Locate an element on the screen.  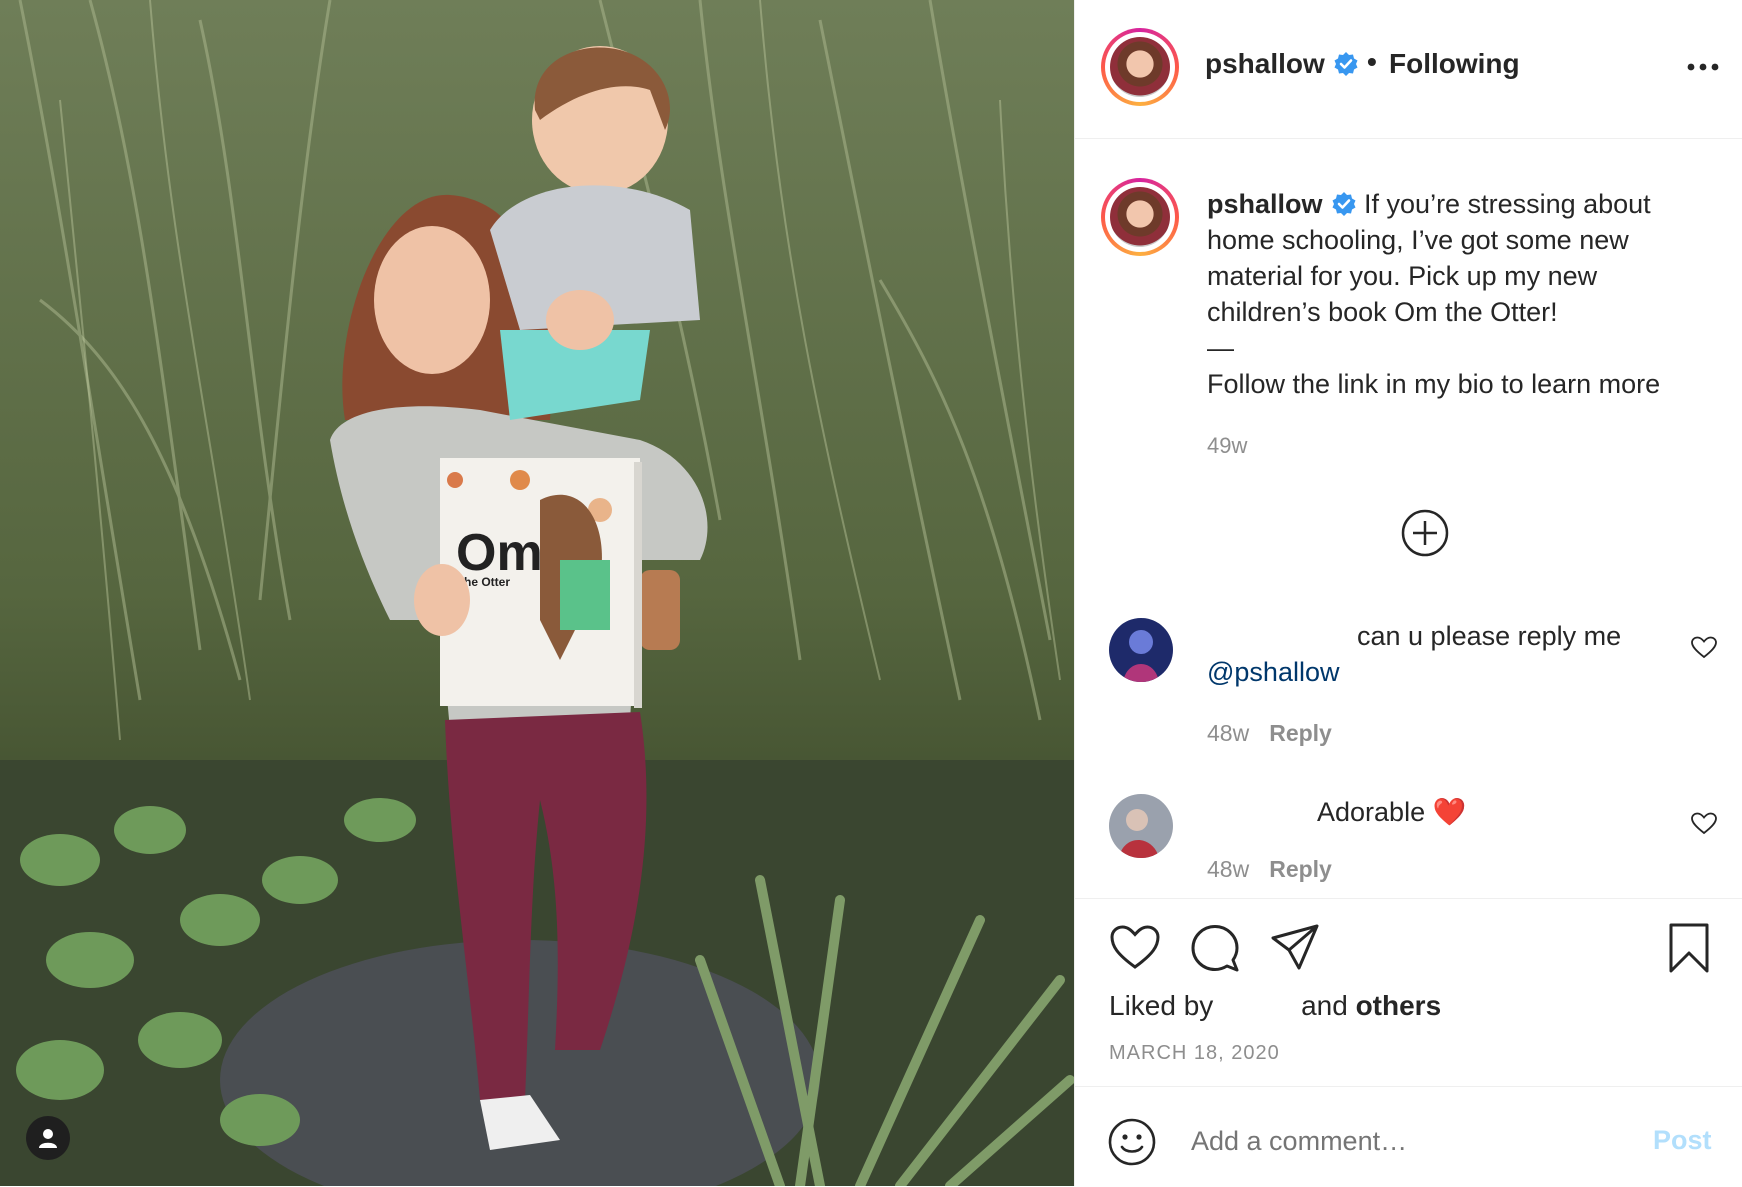
actions-divider is located at coordinates (1408, 898).